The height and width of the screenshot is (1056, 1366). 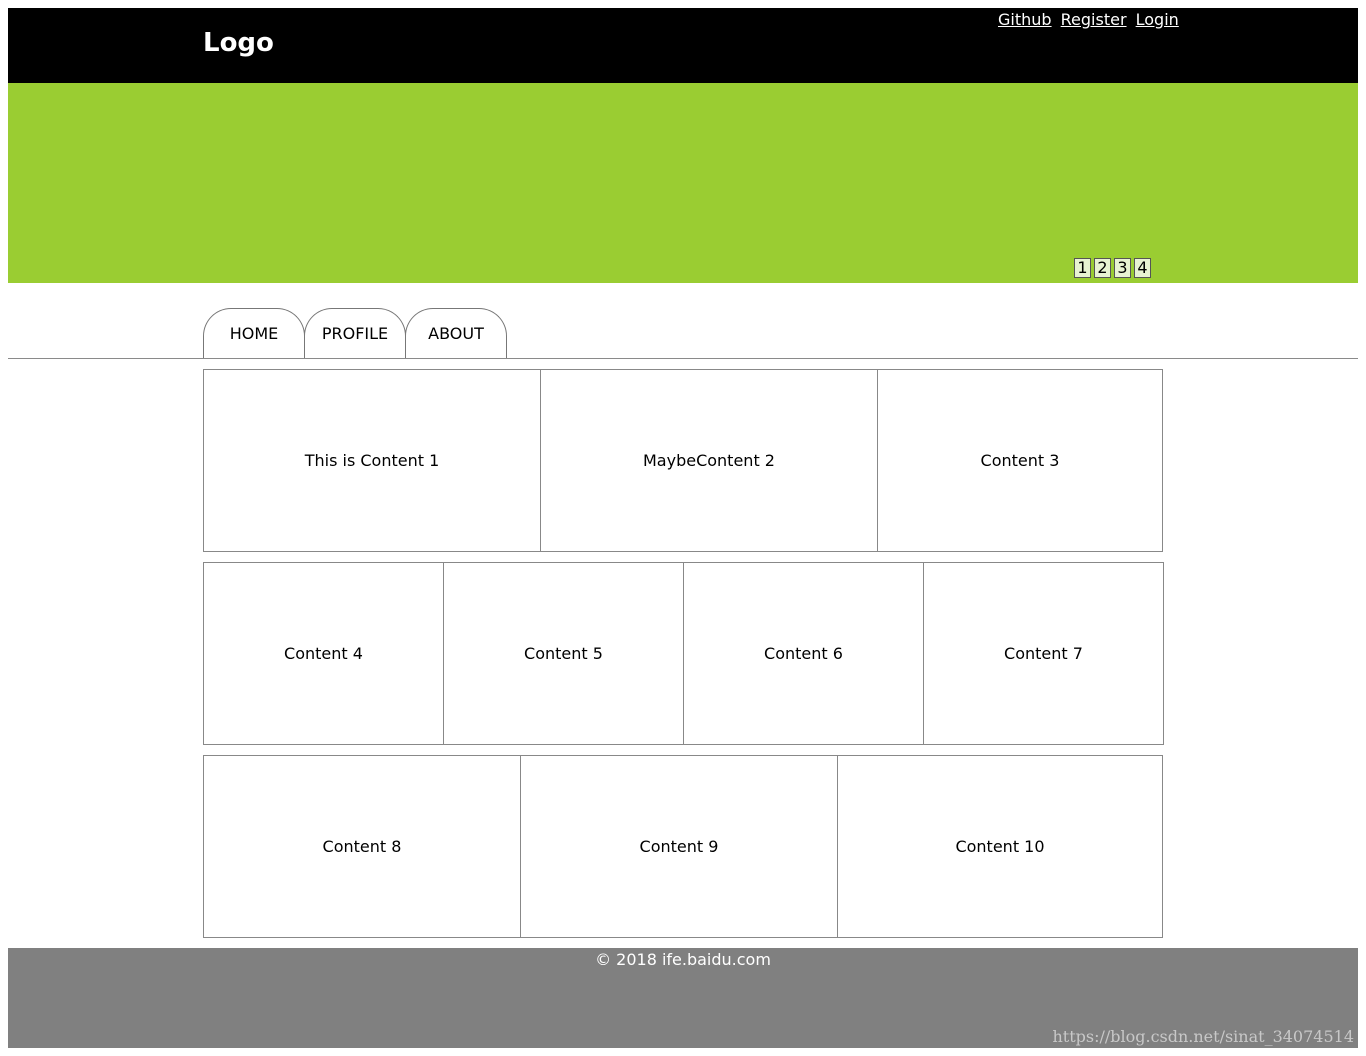 What do you see at coordinates (238, 43) in the screenshot?
I see `logo: Logo` at bounding box center [238, 43].